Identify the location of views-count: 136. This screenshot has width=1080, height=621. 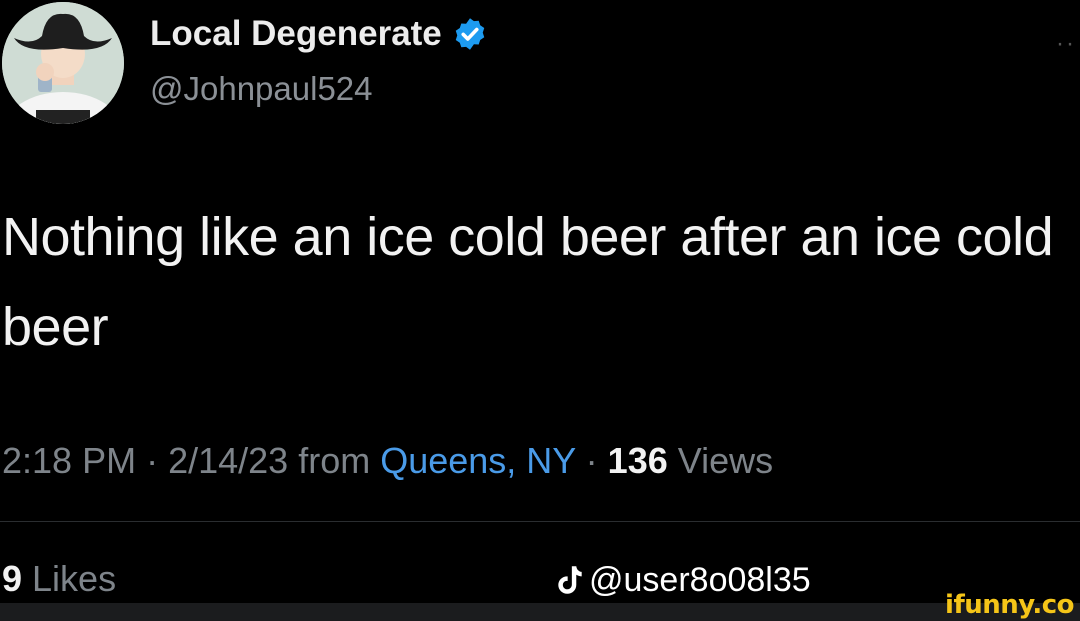
(637, 460).